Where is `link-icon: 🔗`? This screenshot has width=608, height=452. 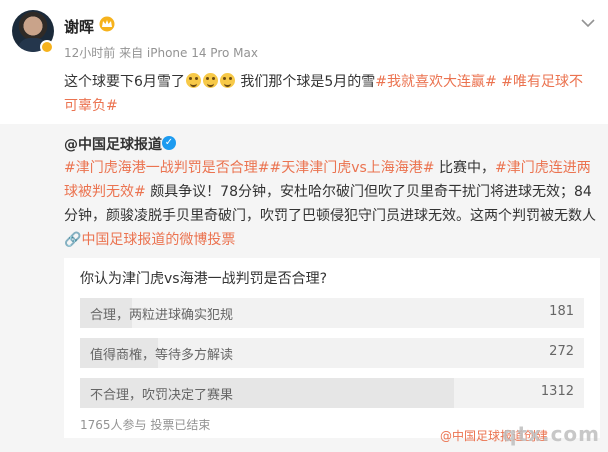 link-icon: 🔗 is located at coordinates (73, 240).